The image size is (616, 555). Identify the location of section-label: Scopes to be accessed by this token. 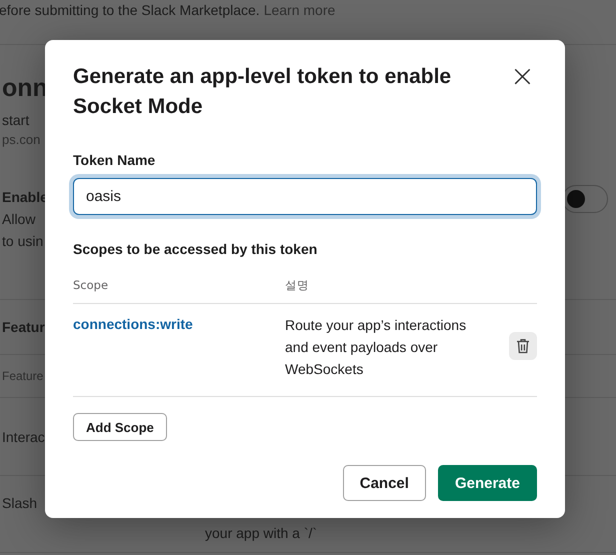
(195, 249).